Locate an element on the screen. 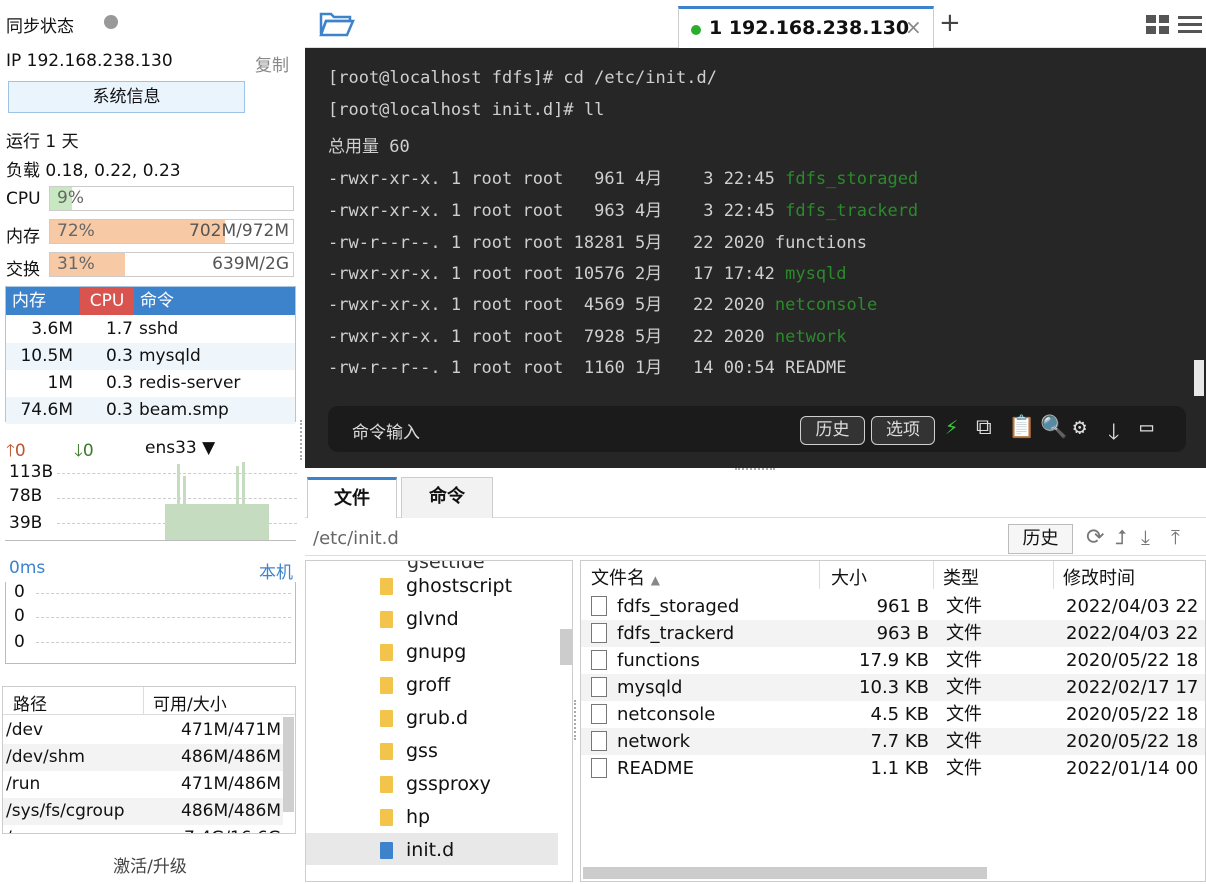  search-icon: 🔍 is located at coordinates (1053, 427).